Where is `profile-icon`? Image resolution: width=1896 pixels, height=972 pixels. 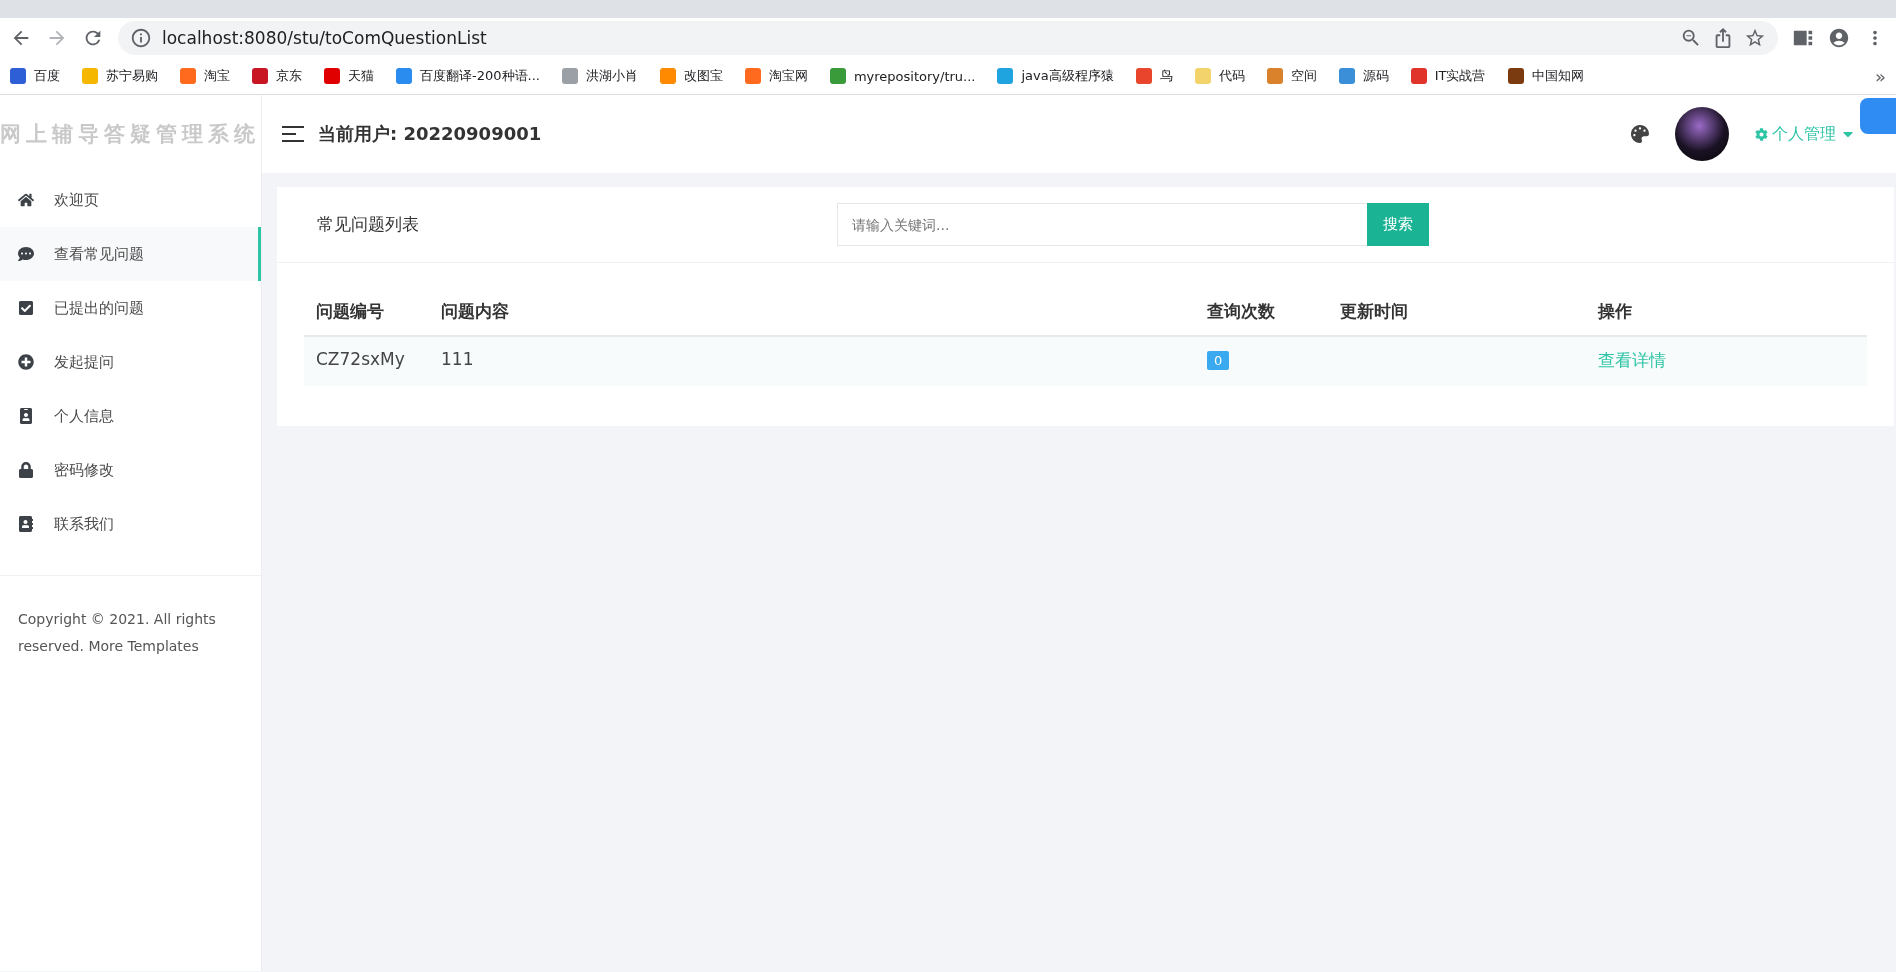
profile-icon is located at coordinates (1839, 38).